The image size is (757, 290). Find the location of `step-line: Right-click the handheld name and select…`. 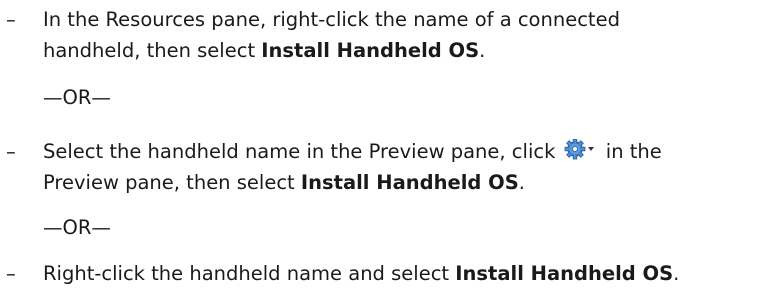

step-line: Right-click the handheld name and select… is located at coordinates (393, 273).